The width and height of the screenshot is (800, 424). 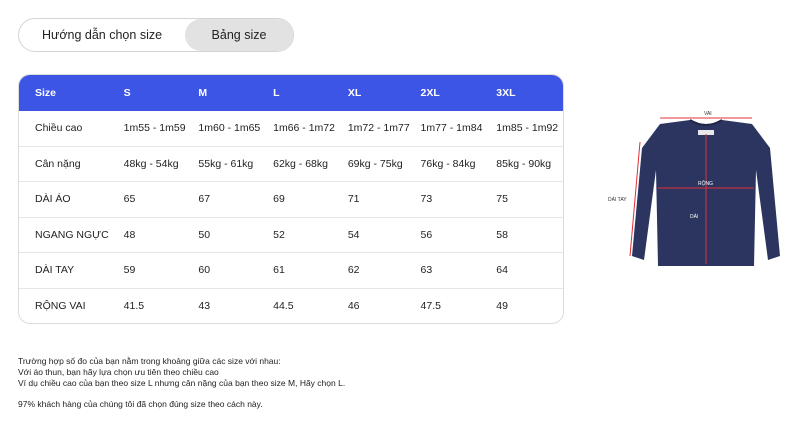 I want to click on header-cell: 3XL, so click(x=506, y=93).